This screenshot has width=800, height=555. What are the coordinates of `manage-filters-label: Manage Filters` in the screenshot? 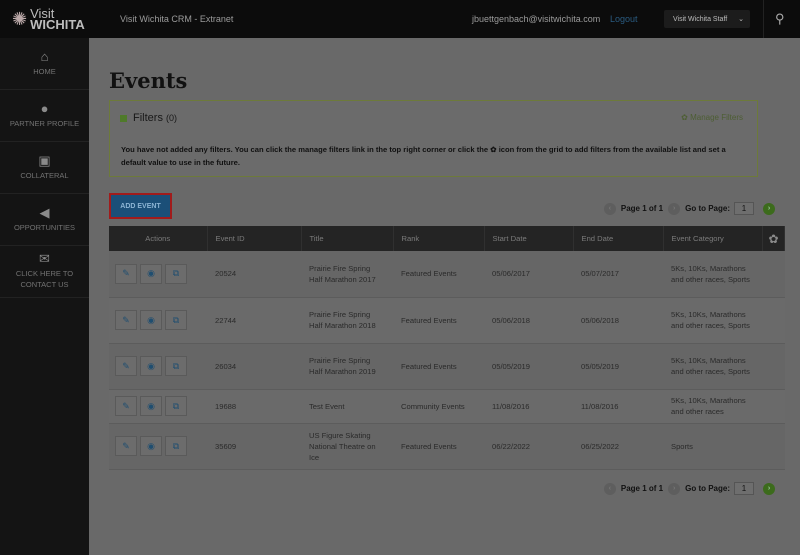 It's located at (716, 117).